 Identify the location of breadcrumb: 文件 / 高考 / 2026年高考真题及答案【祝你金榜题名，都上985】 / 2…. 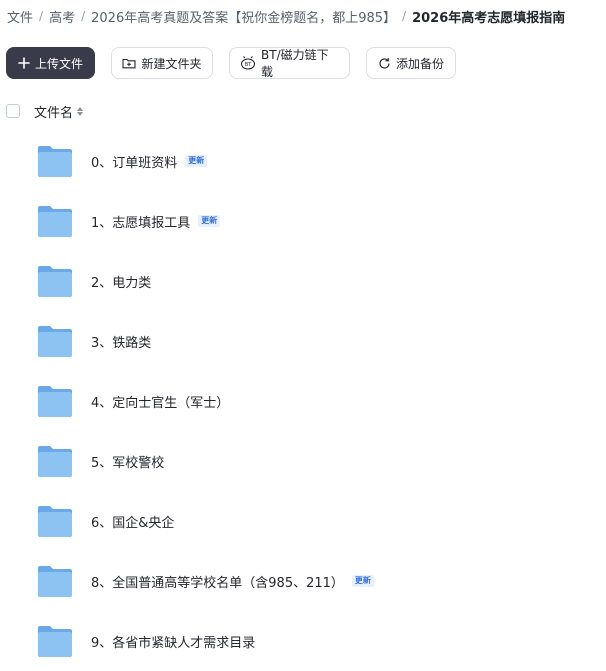
(306, 16).